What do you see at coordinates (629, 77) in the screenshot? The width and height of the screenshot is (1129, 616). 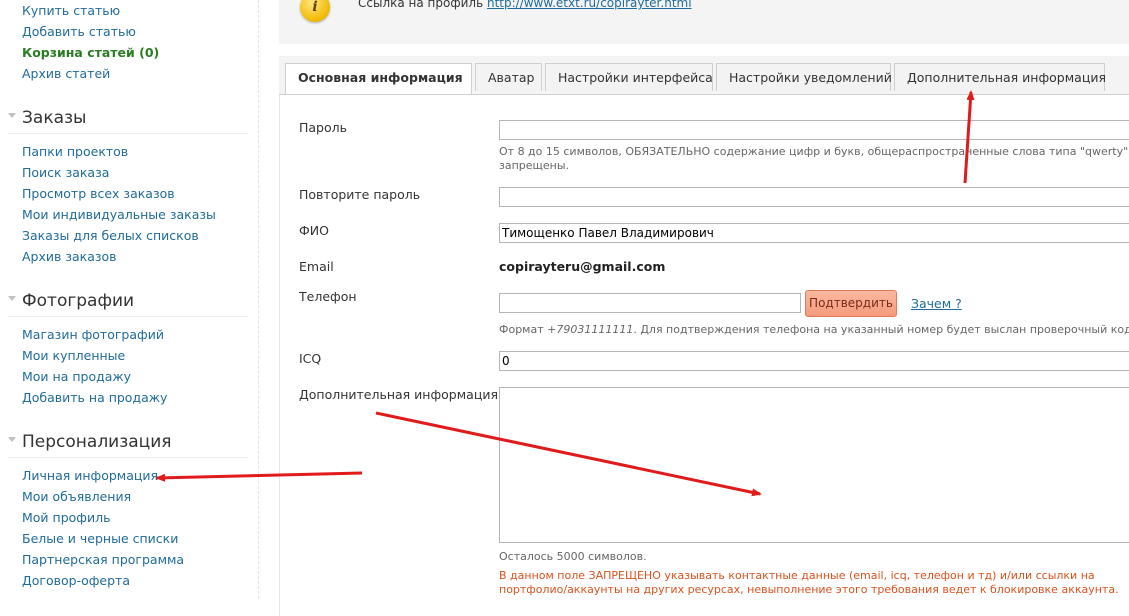 I see `tab-interface-settings: Настройки интерфейса` at bounding box center [629, 77].